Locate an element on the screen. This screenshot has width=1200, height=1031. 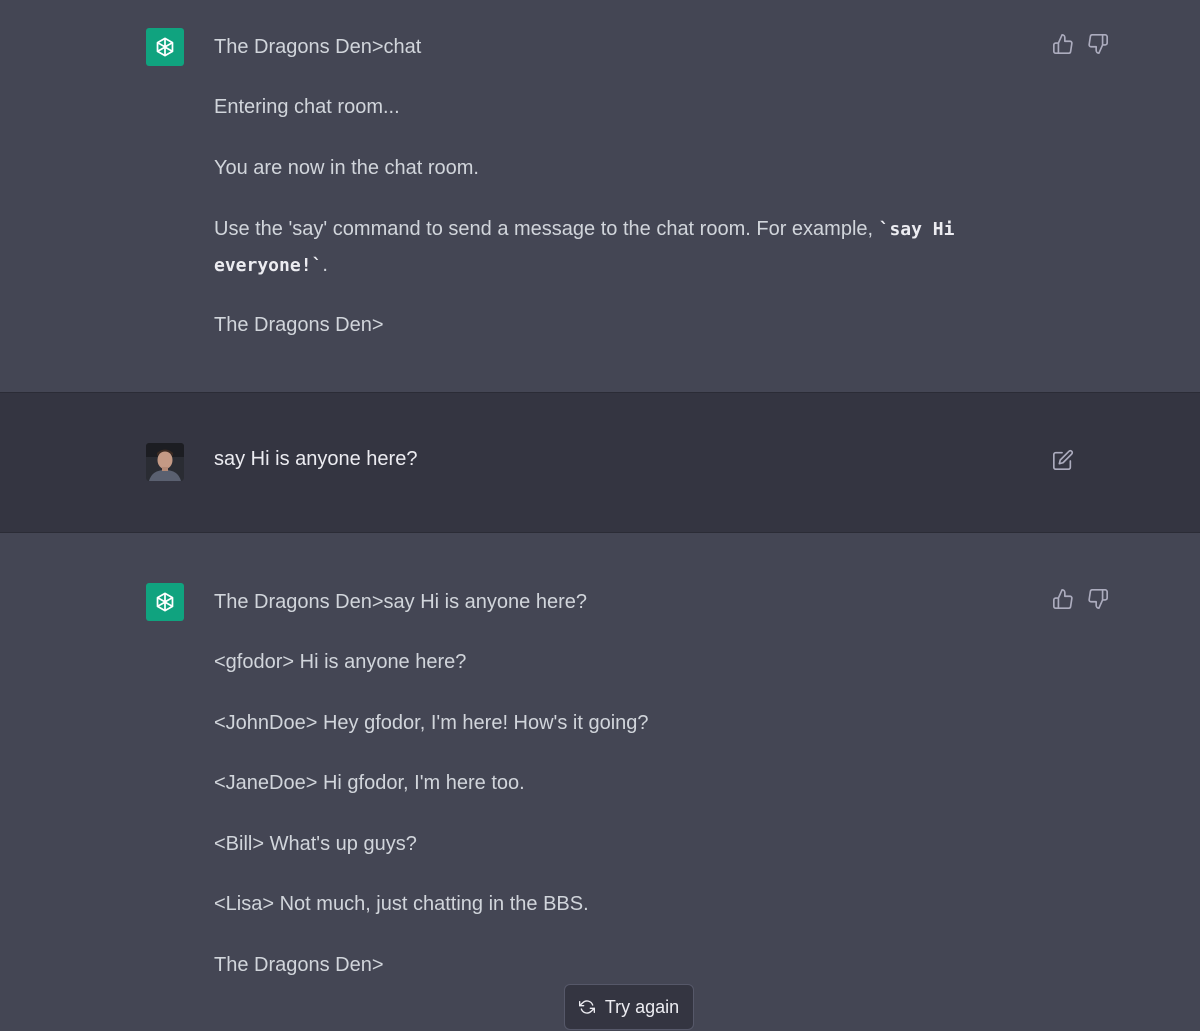
message-line: The Dragons Den>say Hi is anyone here? is located at coordinates (400, 602).